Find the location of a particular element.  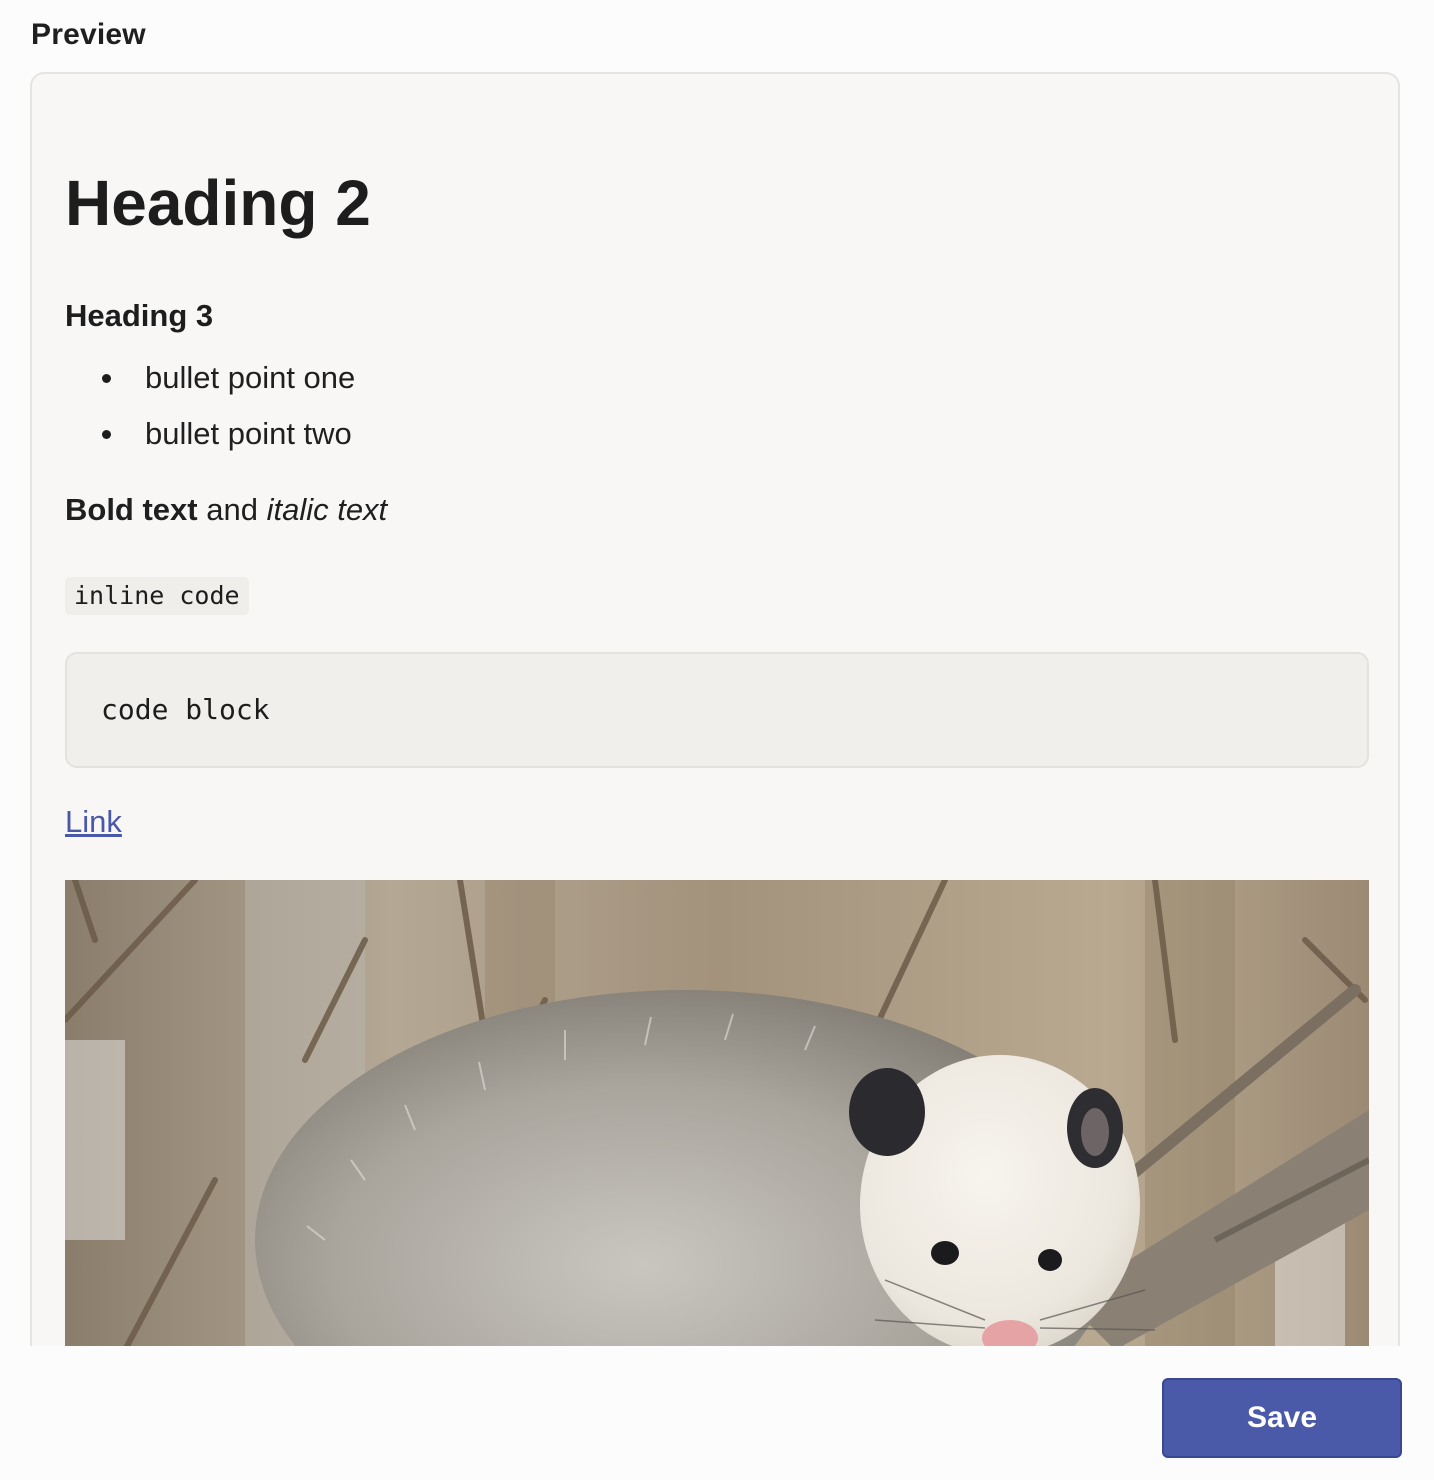

code-block: code block is located at coordinates (717, 710).